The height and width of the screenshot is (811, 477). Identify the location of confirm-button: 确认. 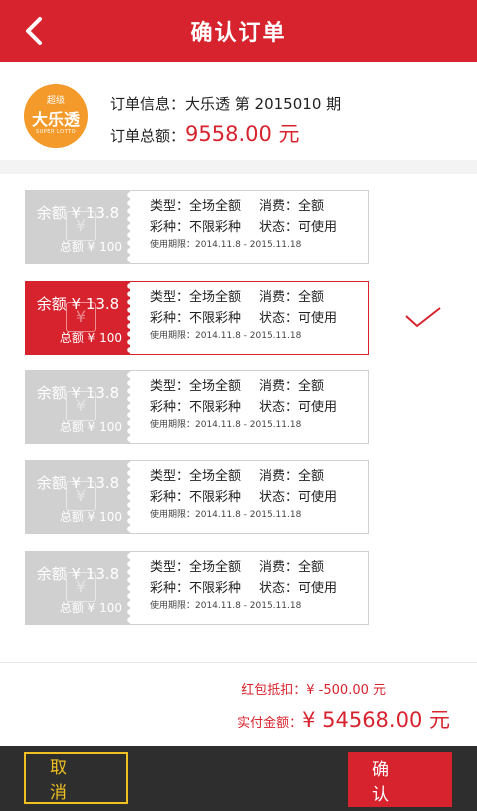
(400, 779).